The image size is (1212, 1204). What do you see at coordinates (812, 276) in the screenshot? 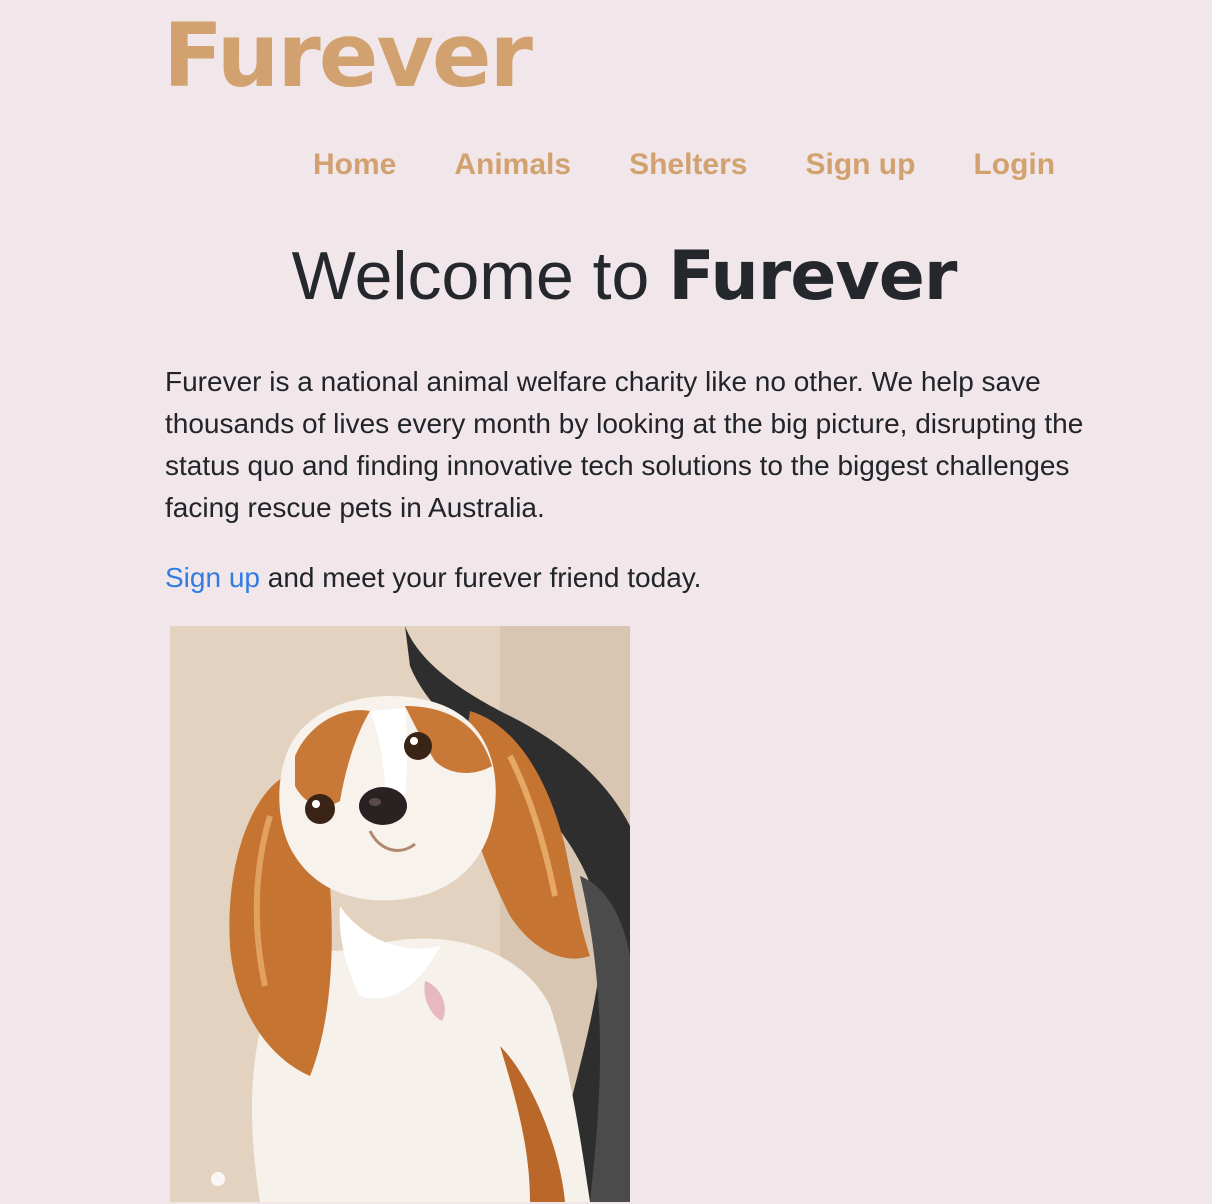
I see `welcome-heading-brand: Furever` at bounding box center [812, 276].